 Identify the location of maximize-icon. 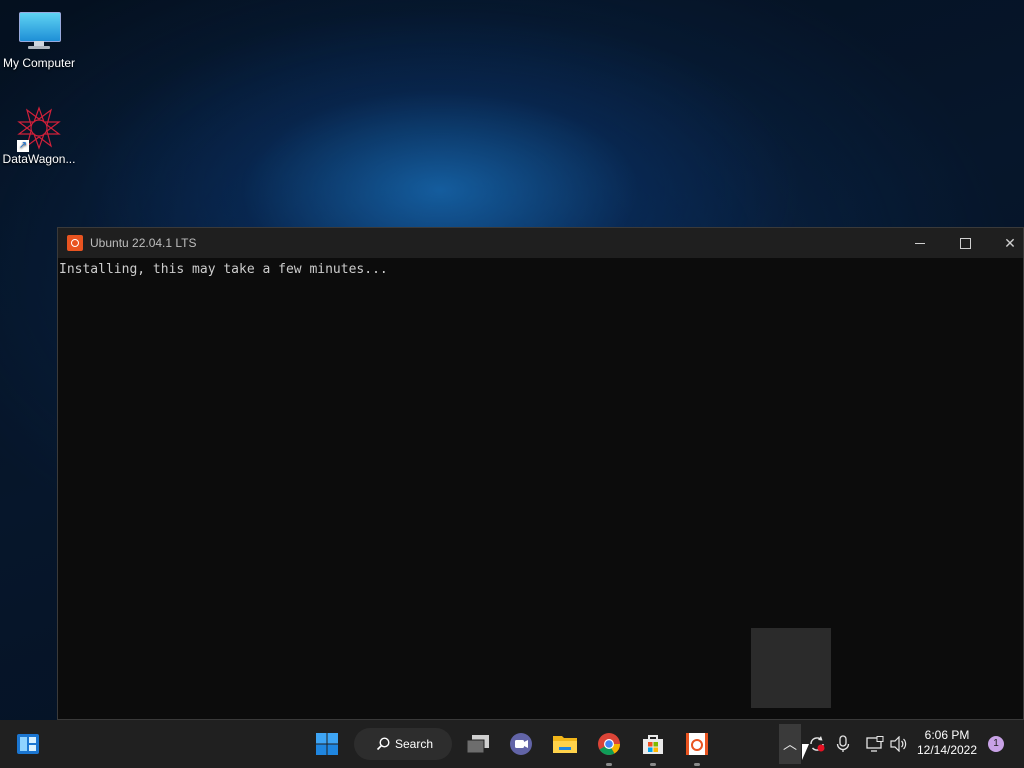
(965, 243).